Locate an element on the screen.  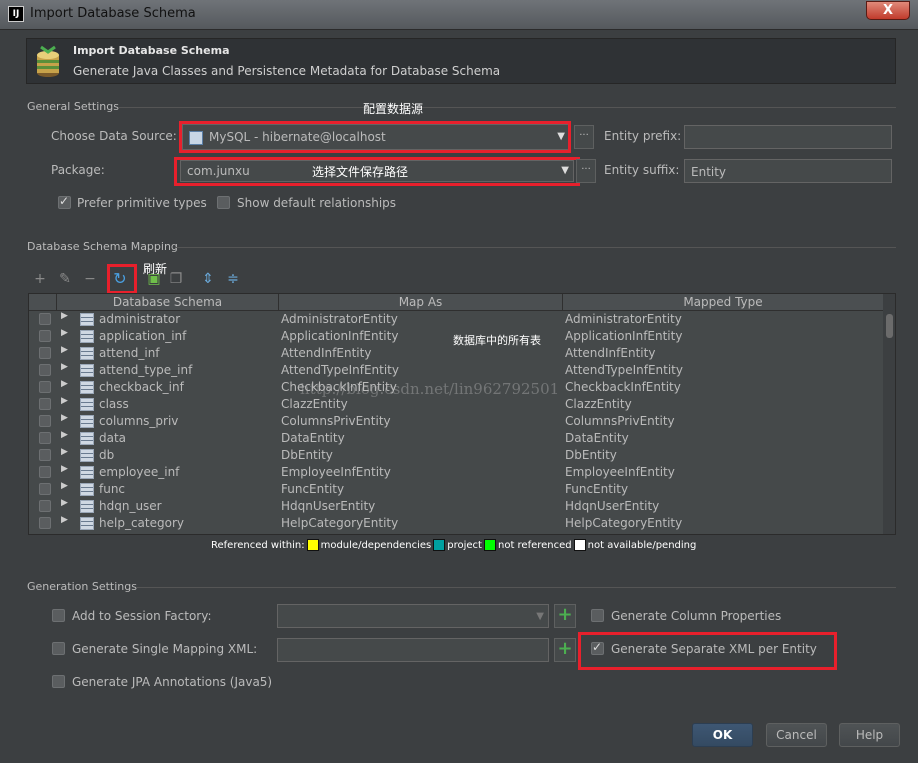
mapped-type-cell: ColumnsPrivEntity is located at coordinates (723, 421).